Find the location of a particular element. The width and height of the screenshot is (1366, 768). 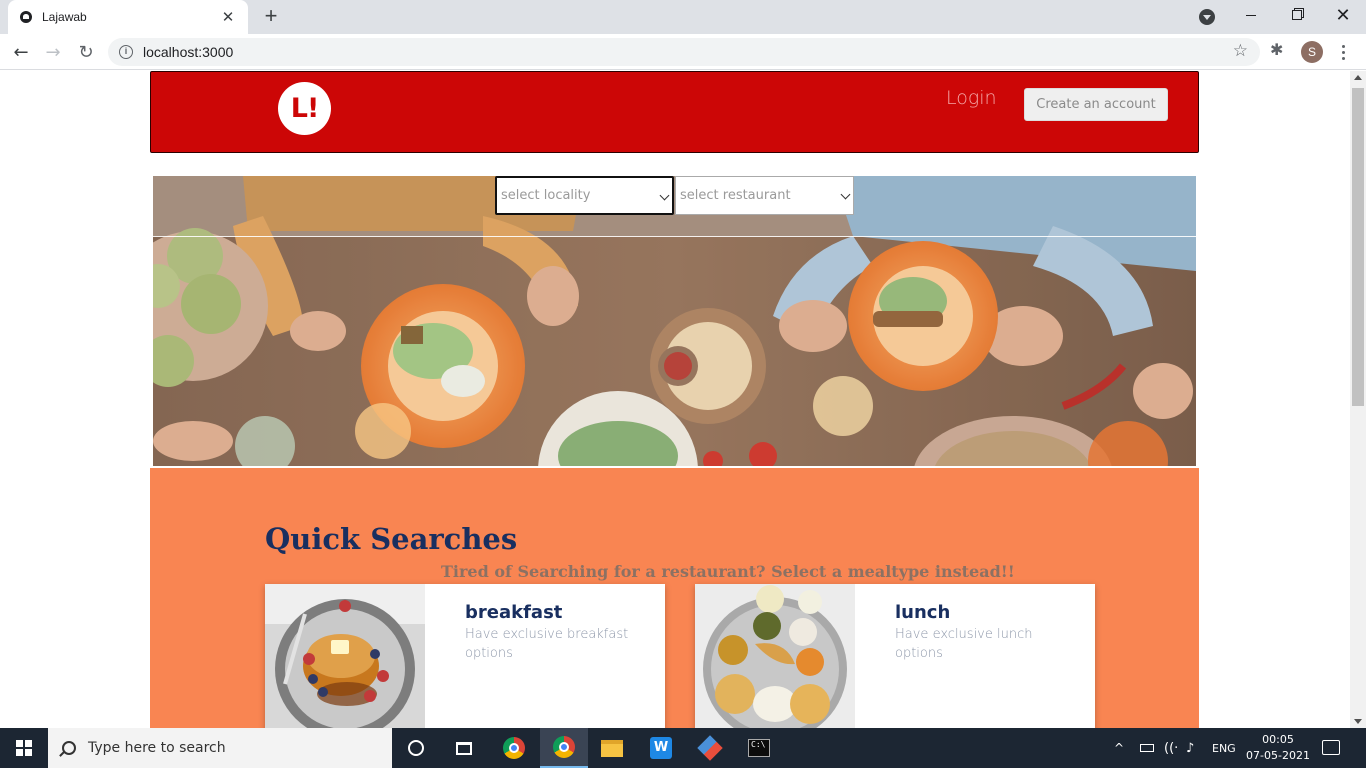

address-bar: i localhost:3000 ☆ is located at coordinates (684, 52).